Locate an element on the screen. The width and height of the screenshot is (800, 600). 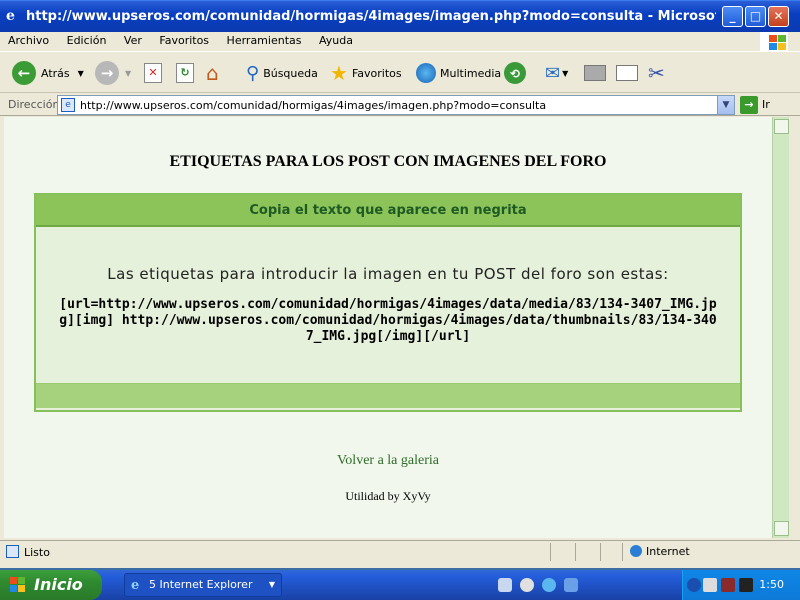
start-button: Inicio is located at coordinates (51, 585).